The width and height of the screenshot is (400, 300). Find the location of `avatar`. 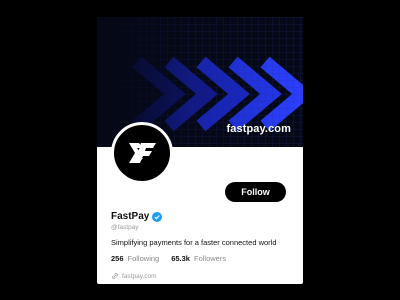

avatar is located at coordinates (142, 153).